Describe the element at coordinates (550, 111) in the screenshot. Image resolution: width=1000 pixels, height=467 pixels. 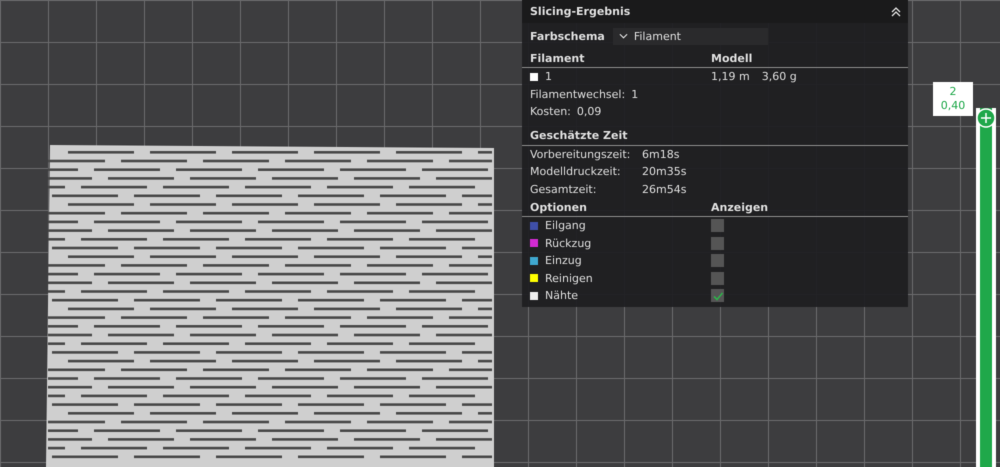
I see `stat-label: Kosten:` at that location.